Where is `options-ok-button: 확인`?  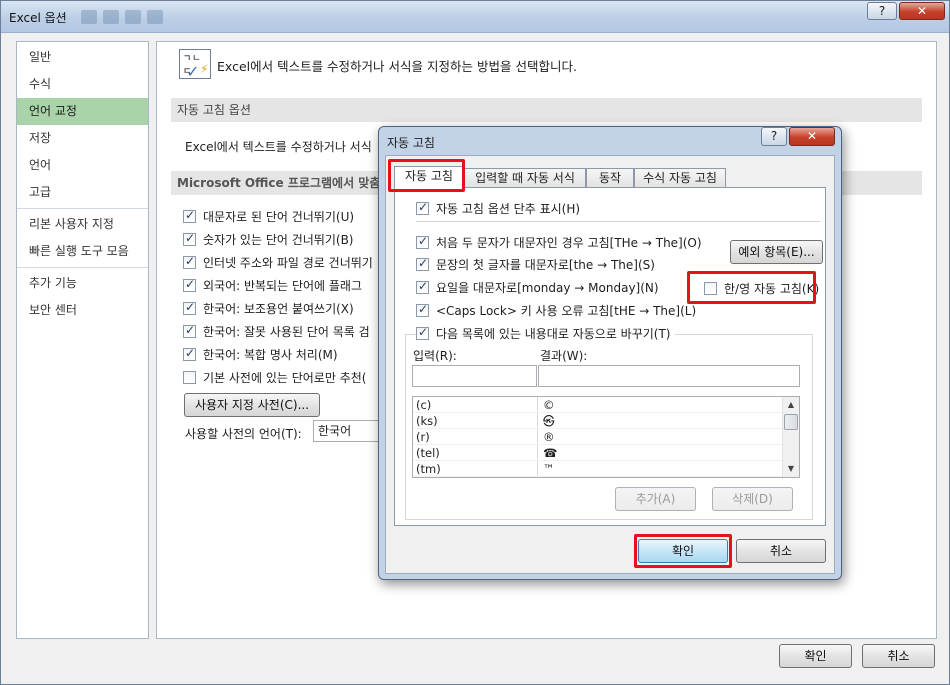 options-ok-button: 확인 is located at coordinates (815, 656).